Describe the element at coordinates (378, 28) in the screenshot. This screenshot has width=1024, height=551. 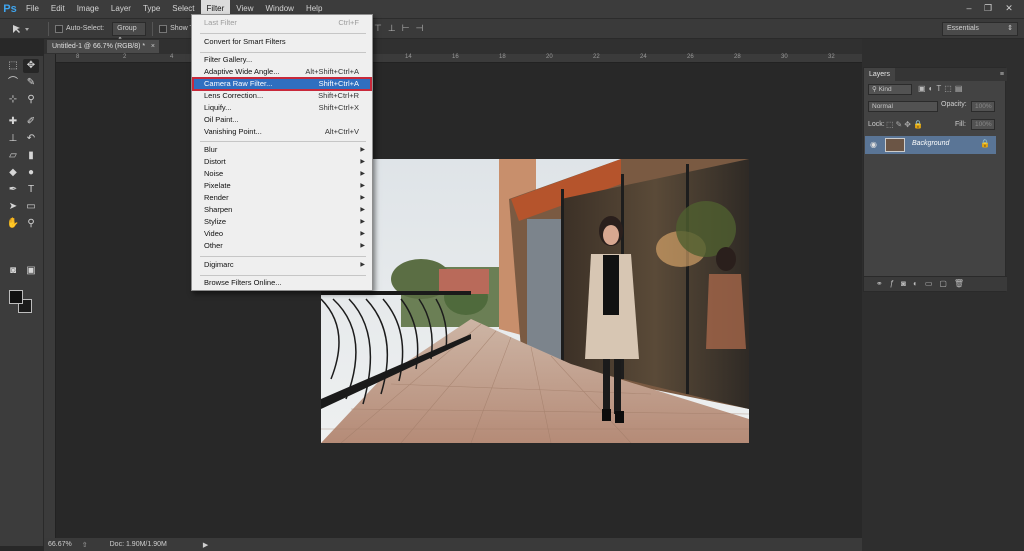
I see `align-top-icon: ⊤` at that location.